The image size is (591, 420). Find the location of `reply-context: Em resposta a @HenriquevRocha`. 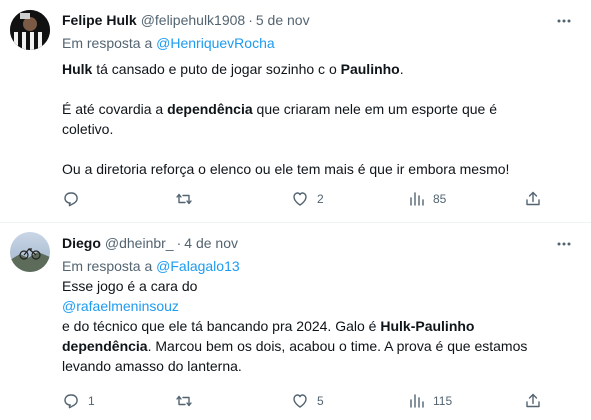

reply-context: Em resposta a @HenriquevRocha is located at coordinates (168, 43).